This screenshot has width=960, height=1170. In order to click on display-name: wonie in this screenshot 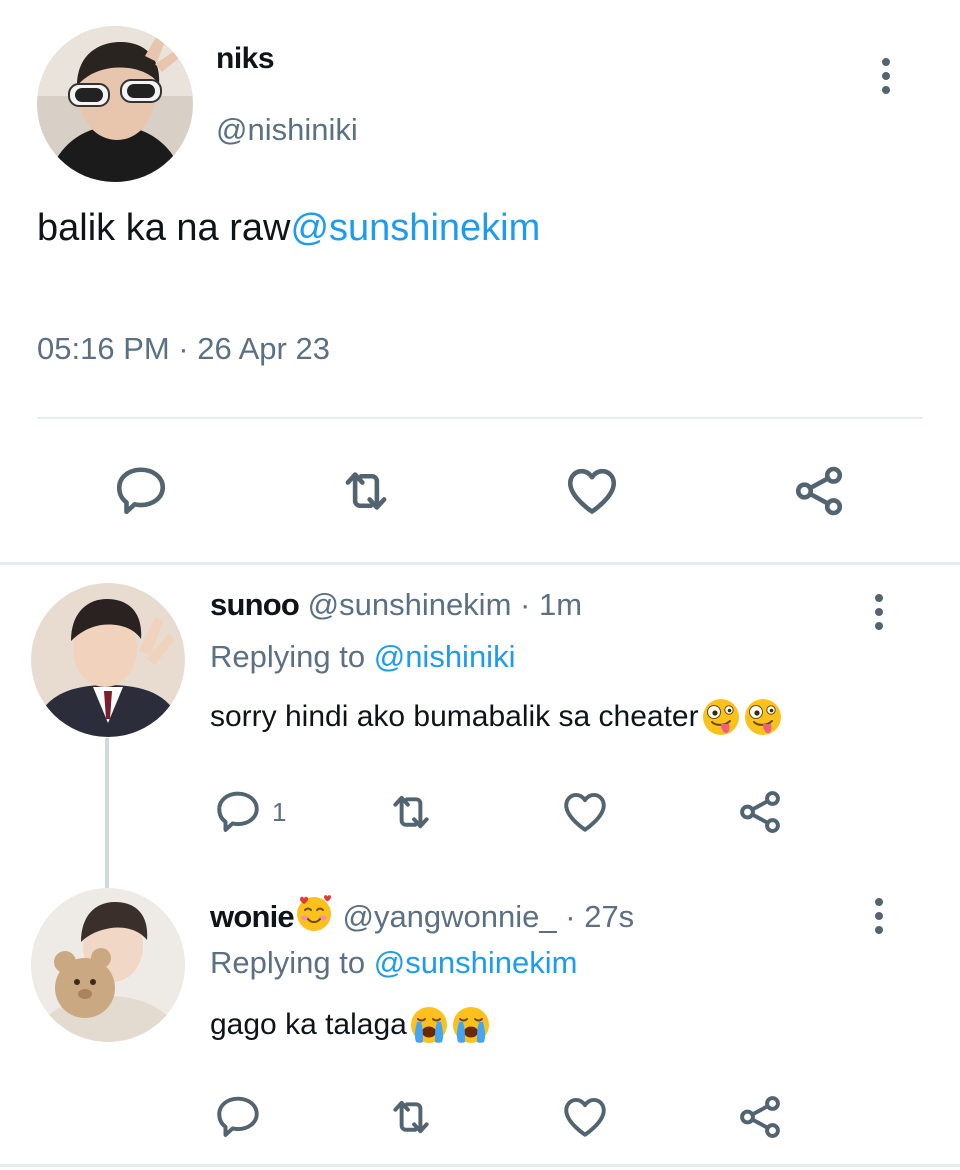, I will do `click(252, 916)`.